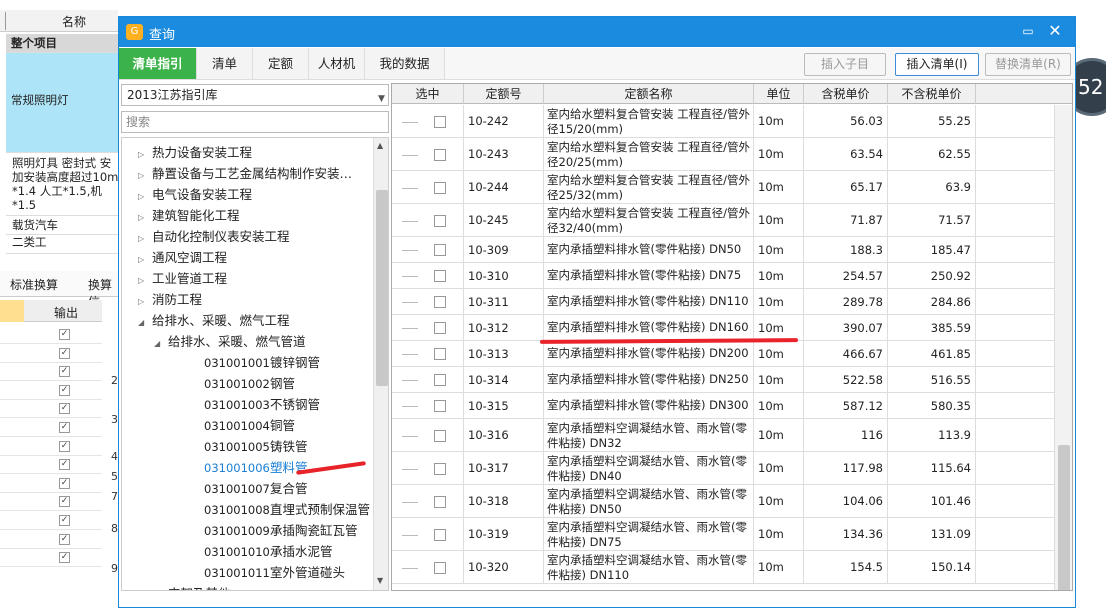 This screenshot has height=608, width=1106. Describe the element at coordinates (1055, 31) in the screenshot. I see `close-icon: ✕` at that location.